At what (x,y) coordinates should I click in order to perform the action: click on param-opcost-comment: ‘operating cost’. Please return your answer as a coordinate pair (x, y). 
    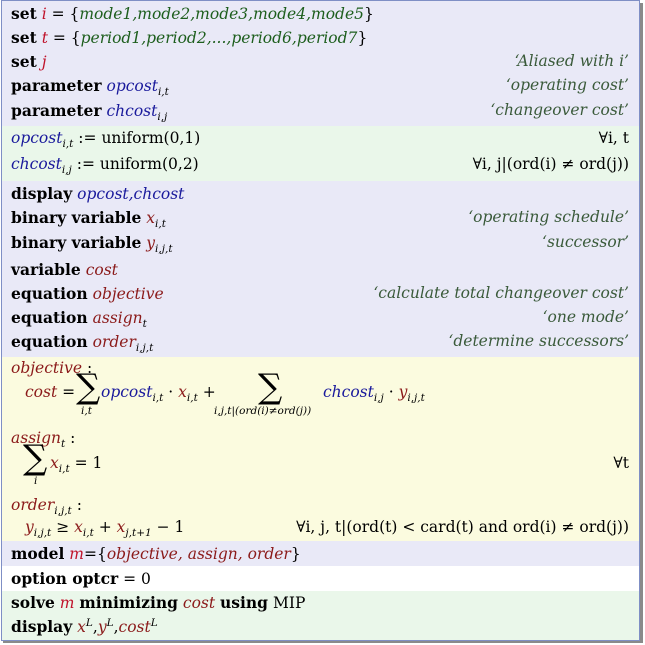
    Looking at the image, I should click on (567, 85).